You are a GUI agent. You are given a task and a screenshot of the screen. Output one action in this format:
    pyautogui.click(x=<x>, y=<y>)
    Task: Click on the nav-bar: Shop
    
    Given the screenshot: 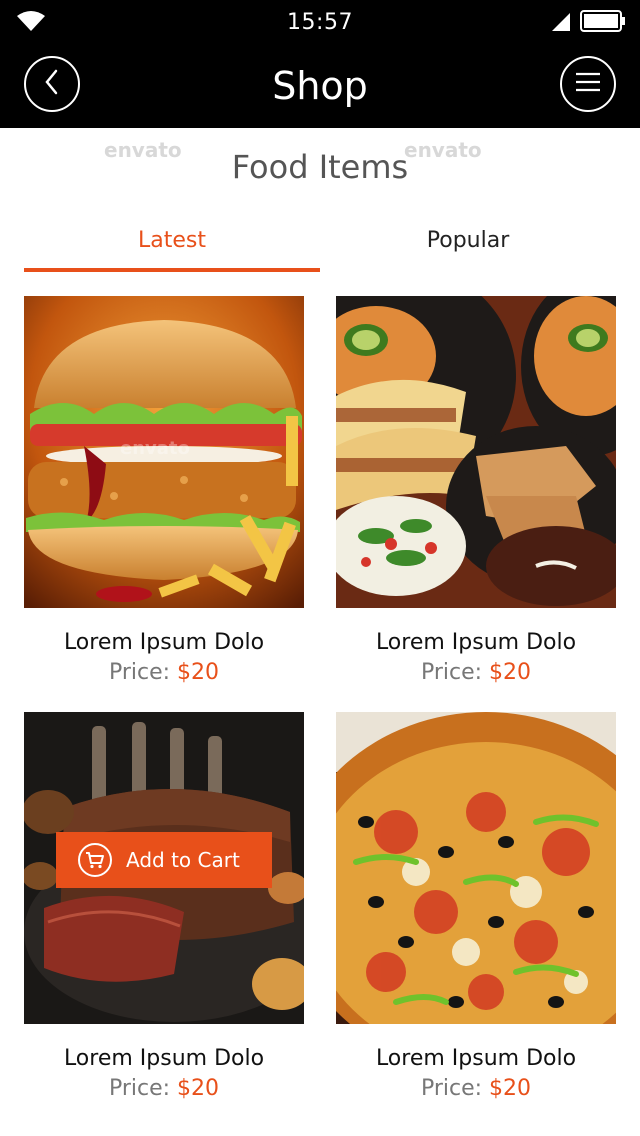 What is the action you would take?
    pyautogui.click(x=320, y=86)
    